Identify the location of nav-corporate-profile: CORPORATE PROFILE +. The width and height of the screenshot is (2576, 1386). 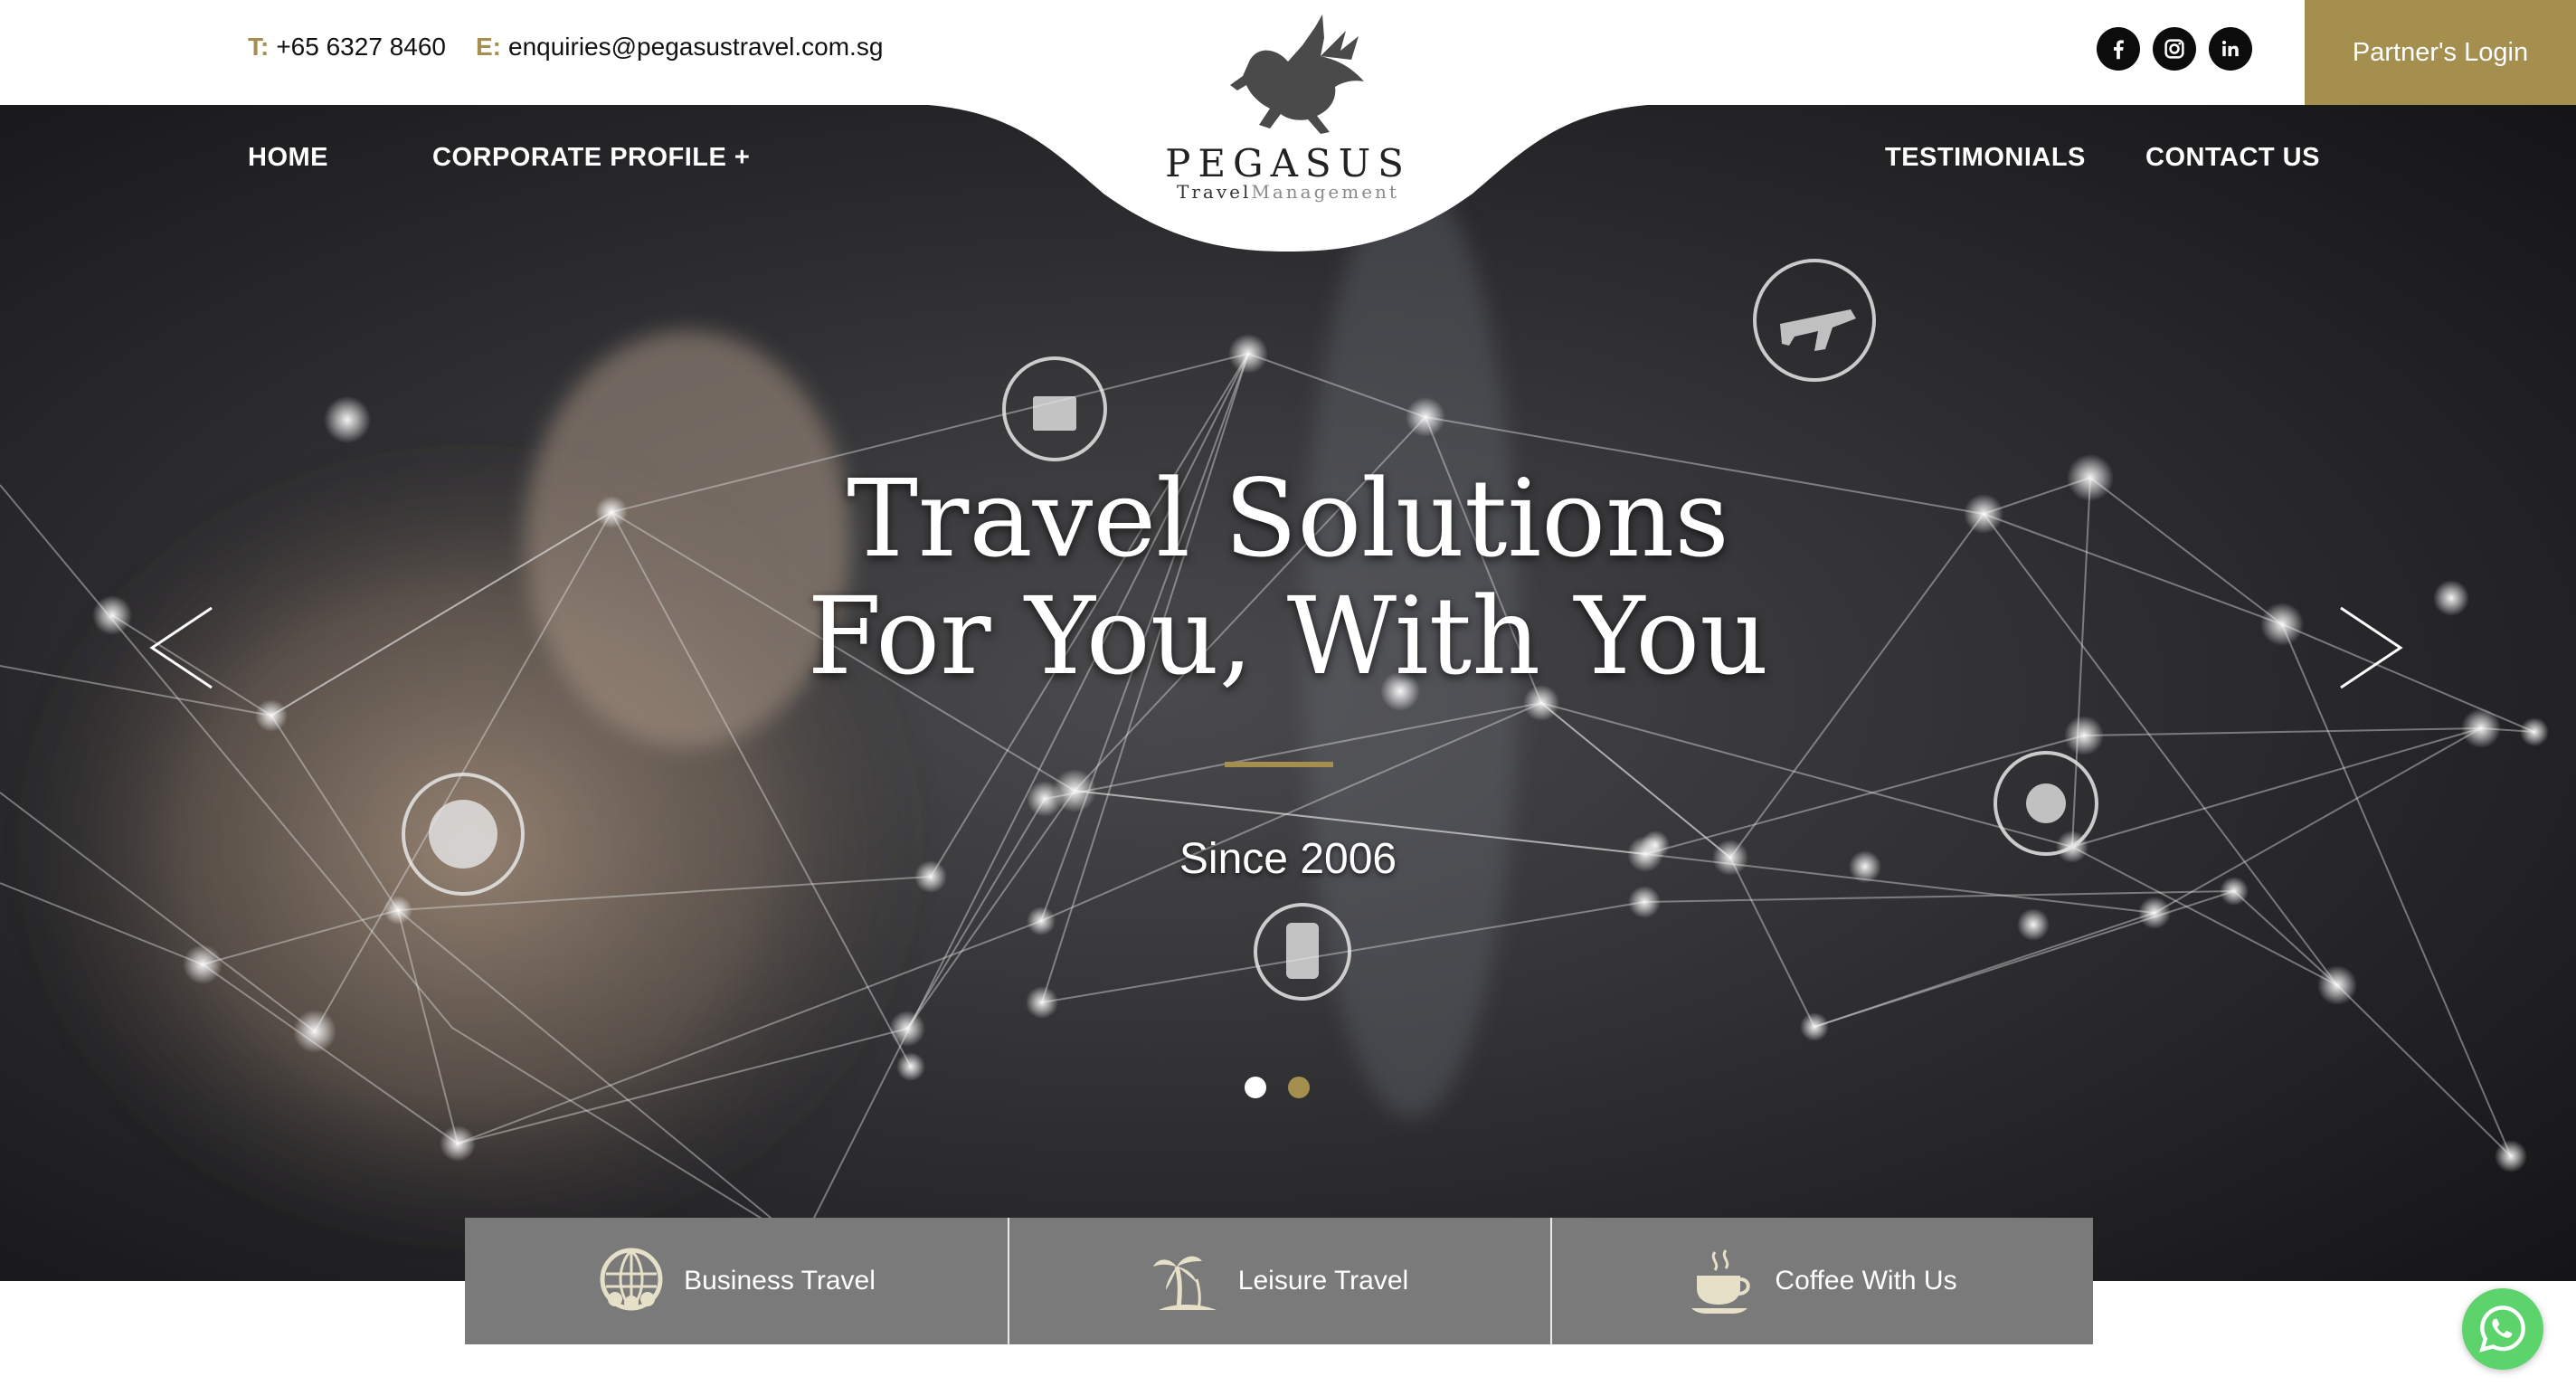
(591, 158).